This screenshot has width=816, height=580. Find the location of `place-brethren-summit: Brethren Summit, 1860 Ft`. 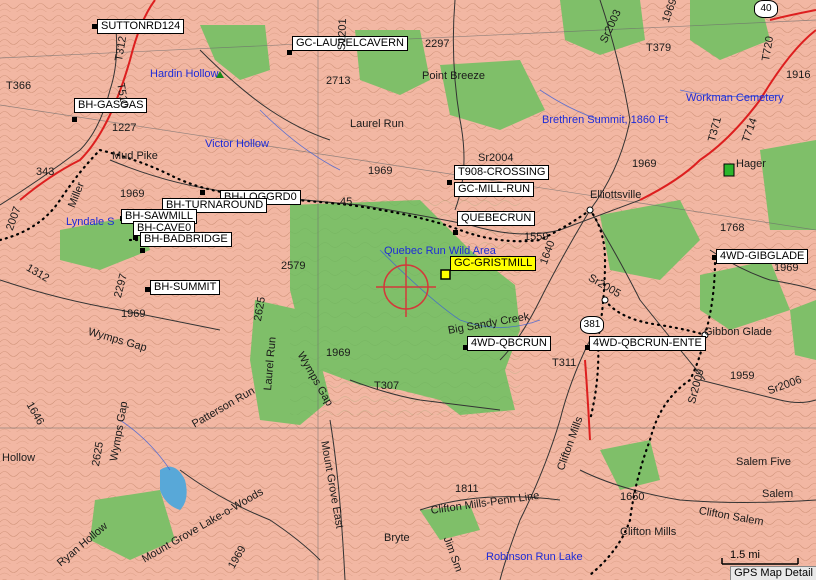

place-brethren-summit: Brethren Summit, 1860 Ft is located at coordinates (605, 120).